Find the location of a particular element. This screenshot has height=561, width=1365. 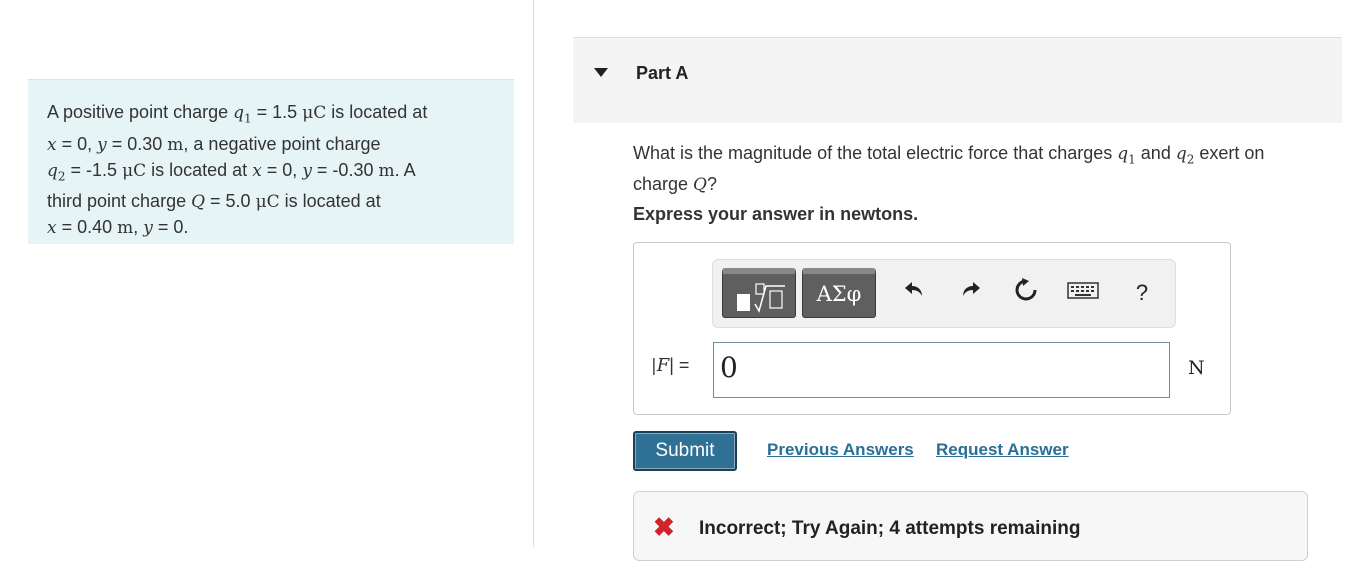

templates-icon is located at coordinates (761, 298).